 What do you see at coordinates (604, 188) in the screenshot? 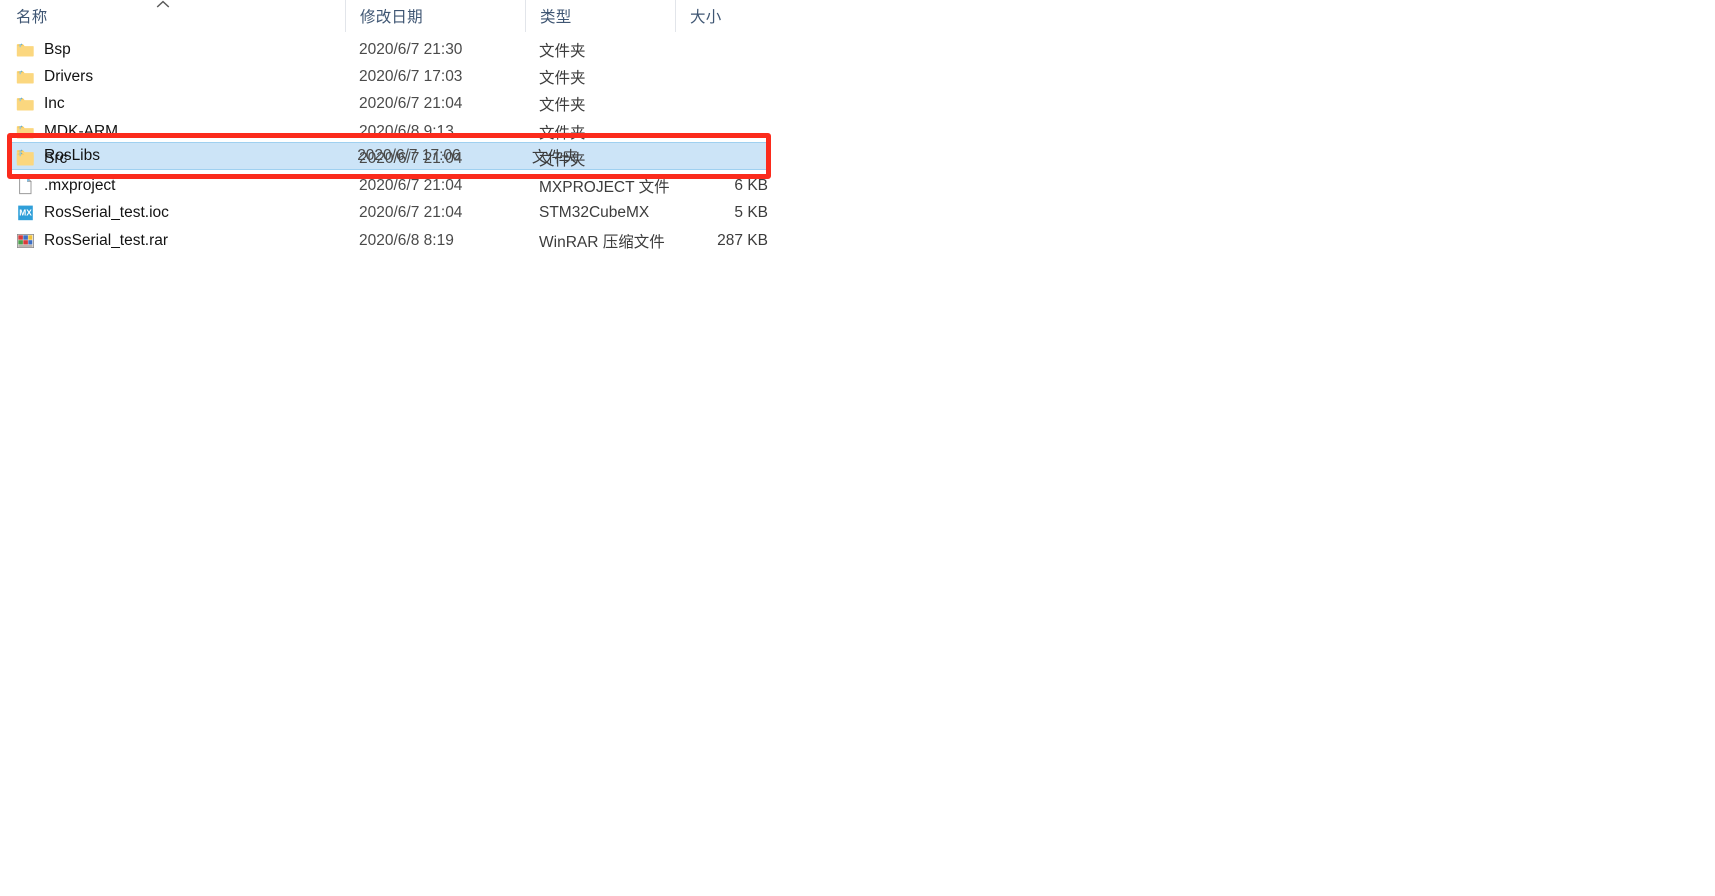
I see `cell-type: MXPROJECT 文件` at bounding box center [604, 188].